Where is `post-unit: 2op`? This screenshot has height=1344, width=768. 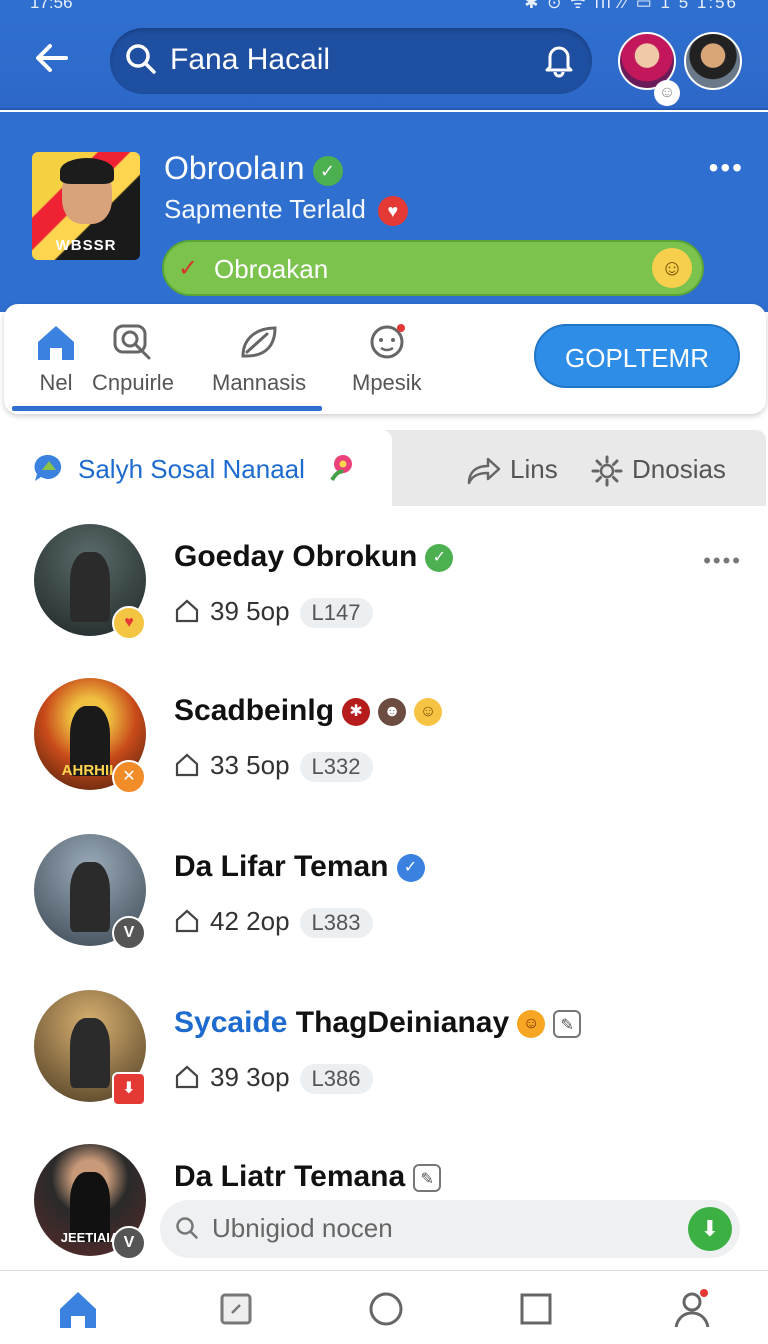 post-unit: 2op is located at coordinates (268, 921).